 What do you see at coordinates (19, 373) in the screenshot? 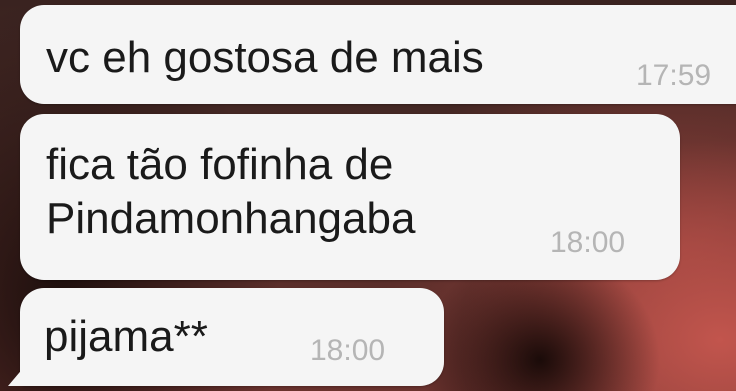
I see `bubble-tail` at bounding box center [19, 373].